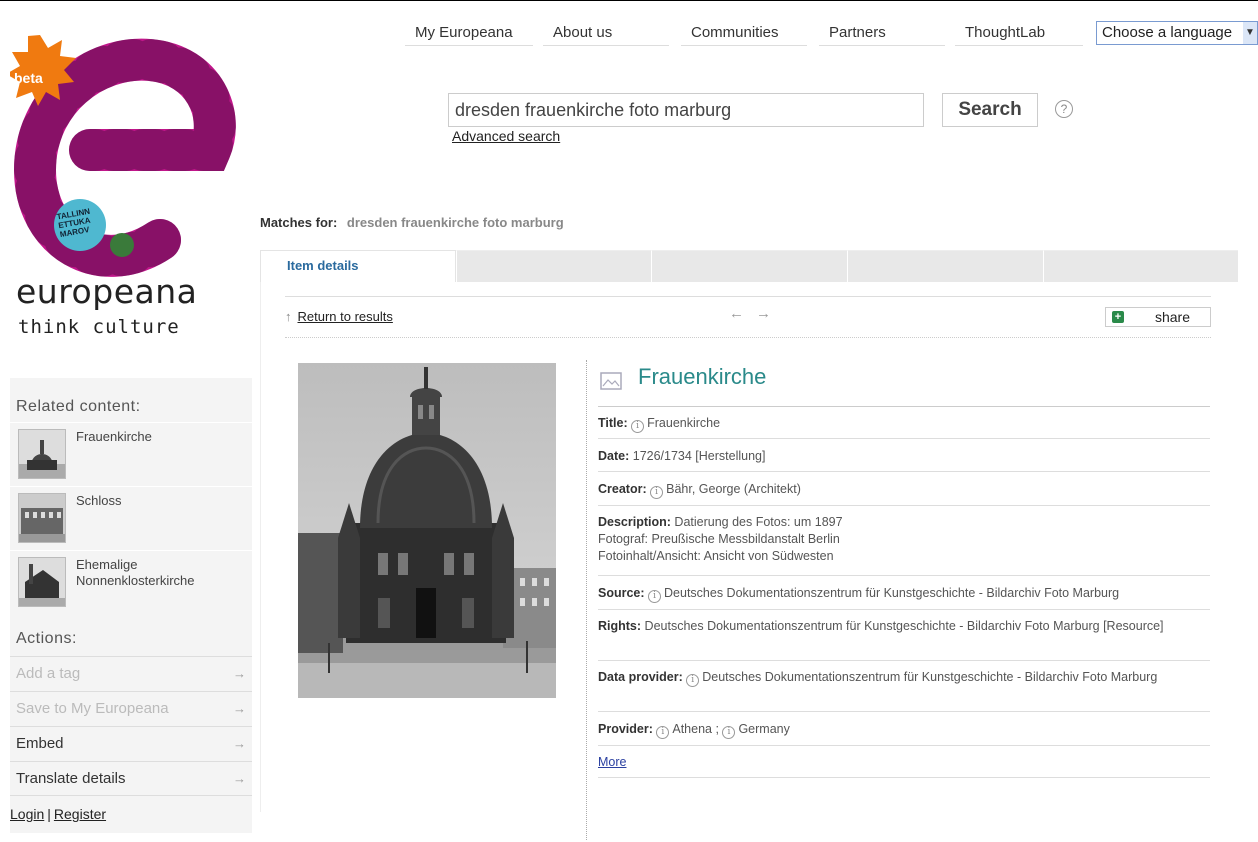 The width and height of the screenshot is (1258, 842). Describe the element at coordinates (28, 78) in the screenshot. I see `beta-badge: beta` at that location.